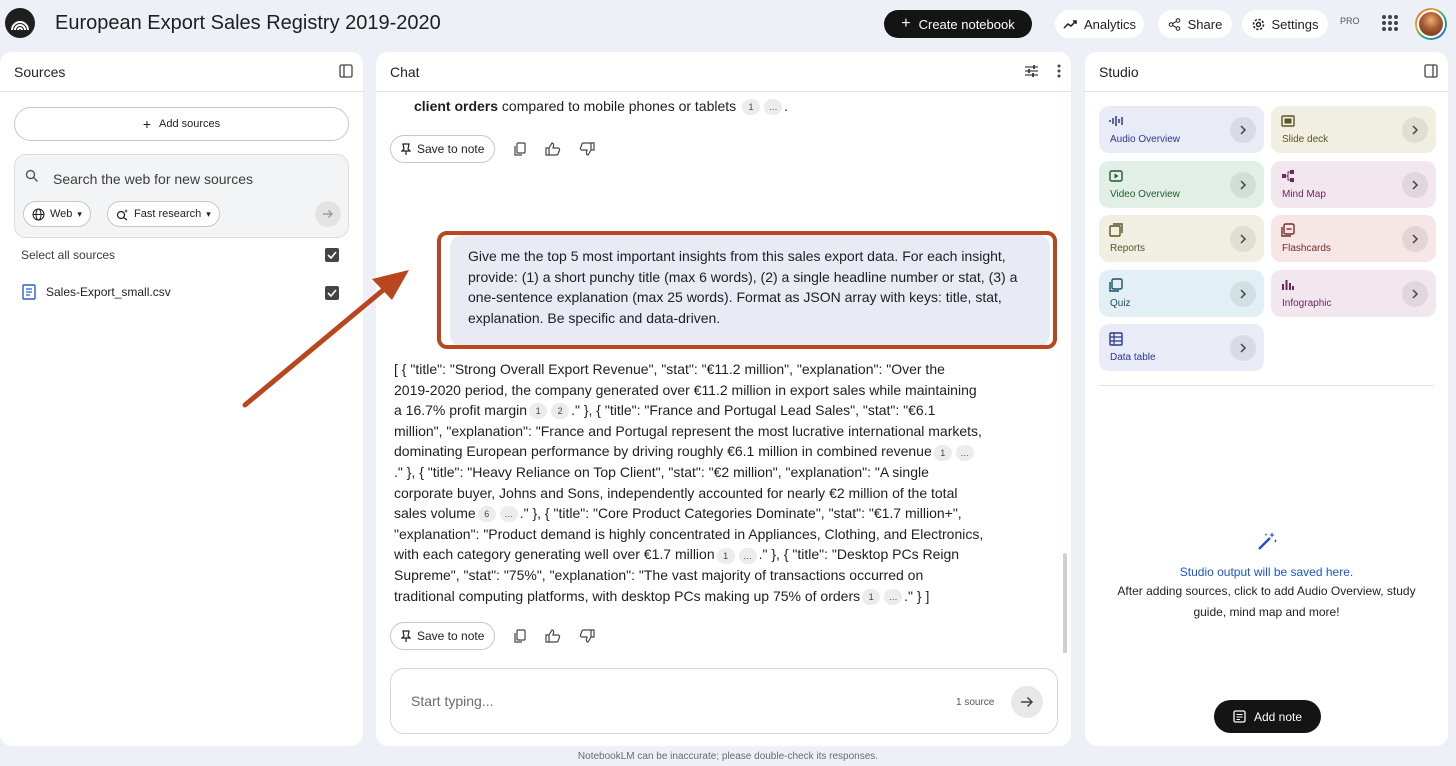 The width and height of the screenshot is (1456, 766). What do you see at coordinates (1304, 194) in the screenshot?
I see `studio-tile-label: Mind Map` at bounding box center [1304, 194].